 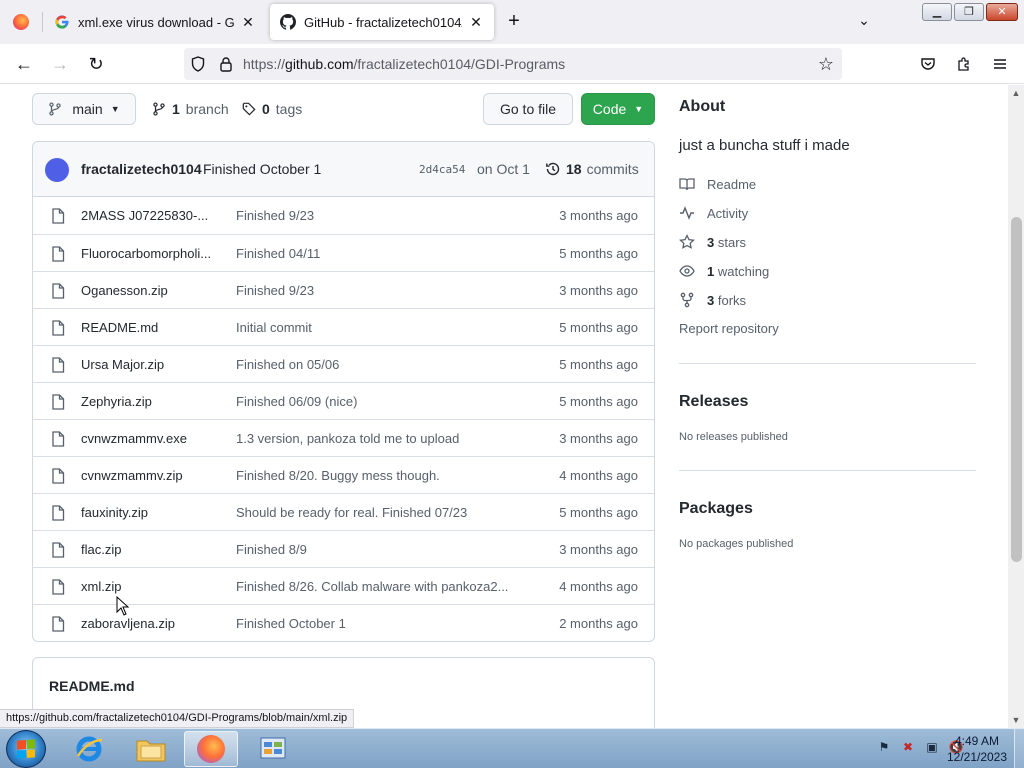 What do you see at coordinates (190, 109) in the screenshot?
I see `branches-link: 1 branch` at bounding box center [190, 109].